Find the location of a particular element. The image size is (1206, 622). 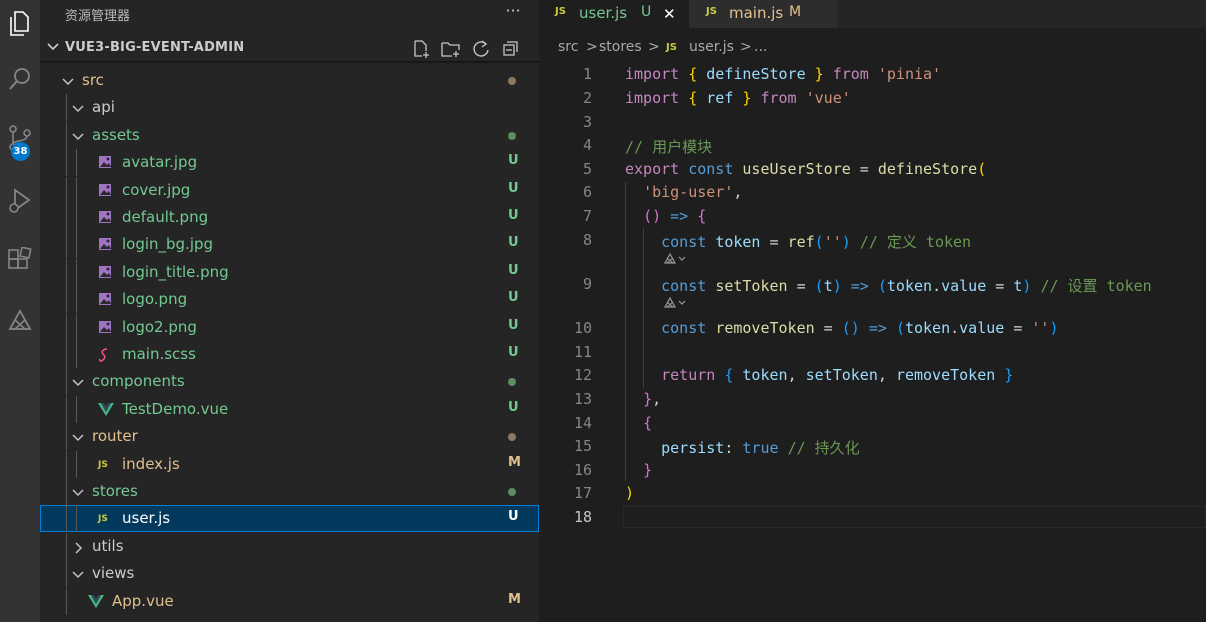

breadcrumb-stores: stores is located at coordinates (620, 47).